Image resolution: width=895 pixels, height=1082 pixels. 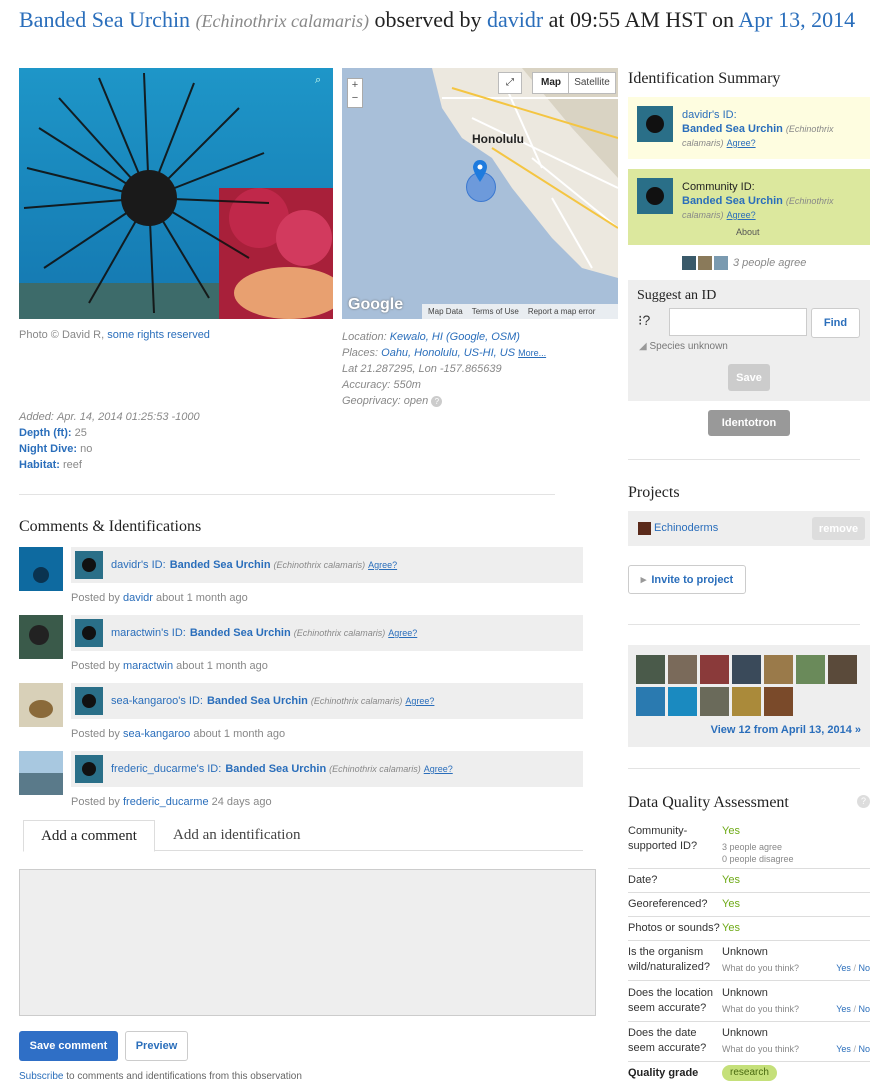 What do you see at coordinates (157, 701) in the screenshot?
I see `id-user-label: sea-kangaroo's ID:` at bounding box center [157, 701].